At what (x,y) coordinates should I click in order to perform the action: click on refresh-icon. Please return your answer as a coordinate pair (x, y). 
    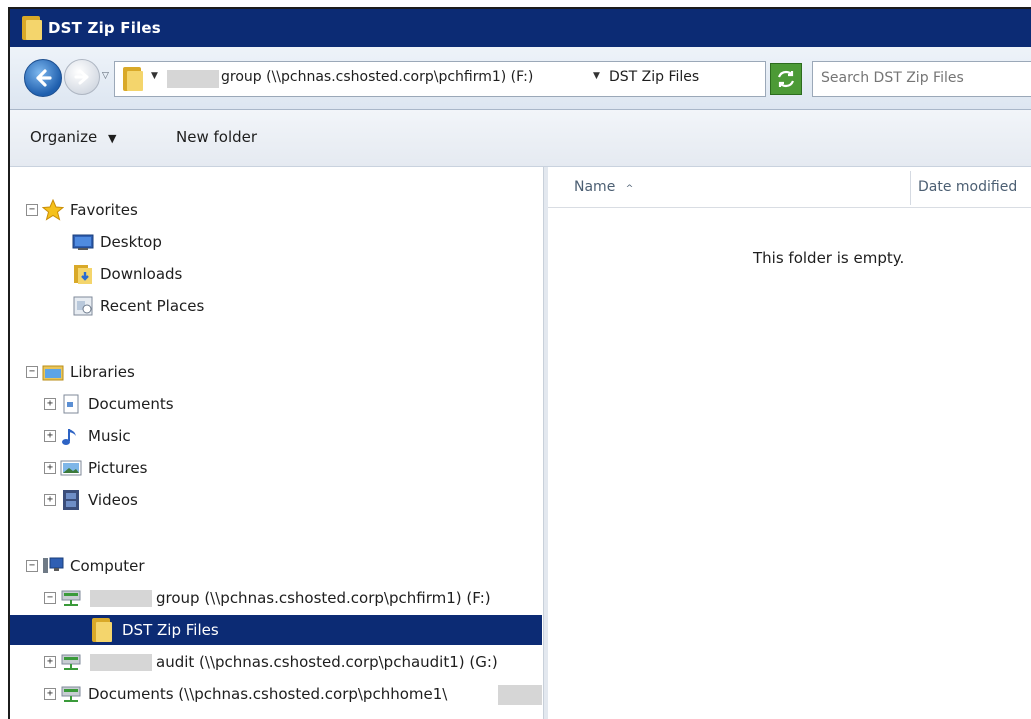
    Looking at the image, I should click on (786, 79).